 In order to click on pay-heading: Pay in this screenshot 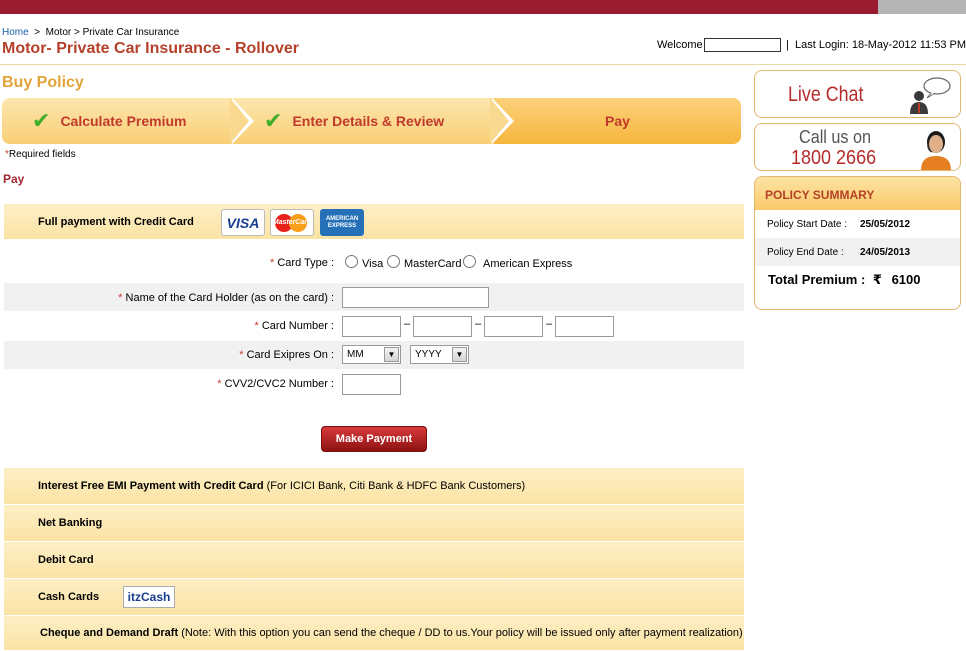, I will do `click(14, 179)`.